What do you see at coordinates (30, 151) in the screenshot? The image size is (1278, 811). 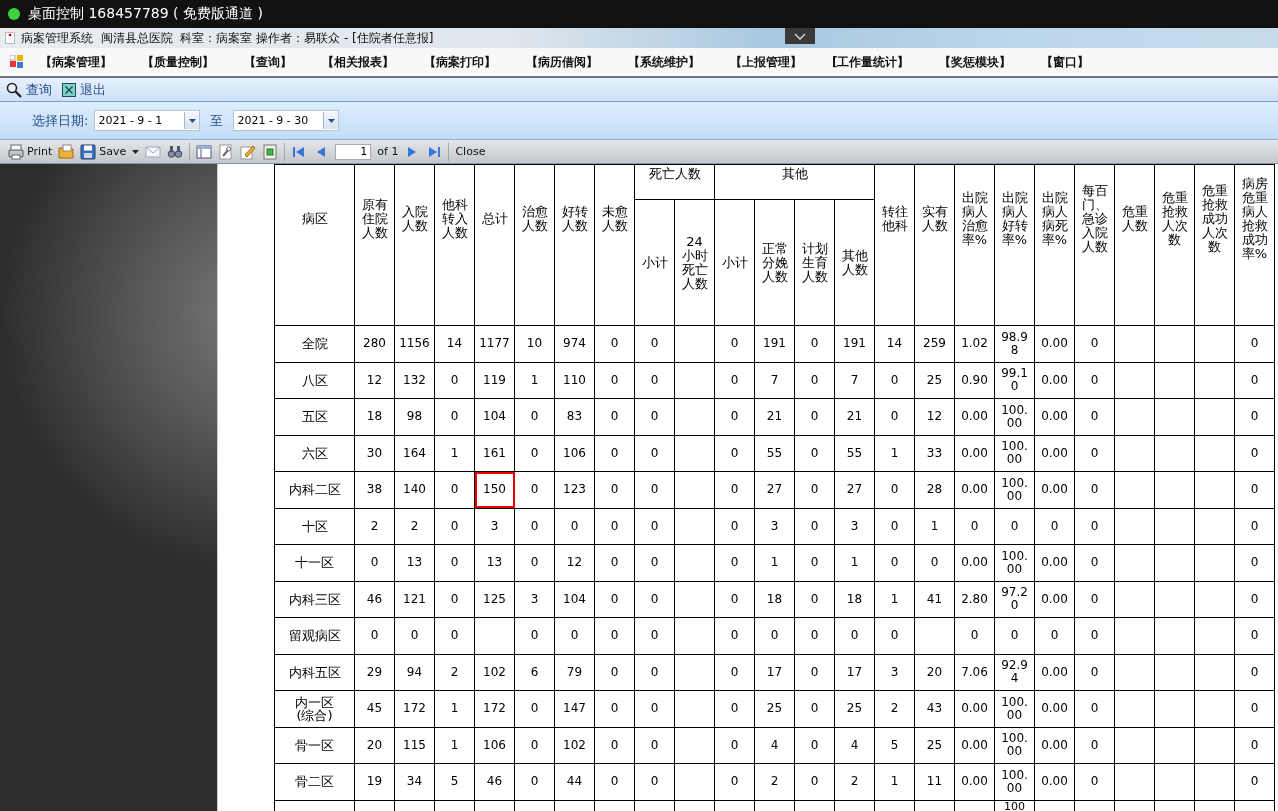 I see `print-button: Print` at bounding box center [30, 151].